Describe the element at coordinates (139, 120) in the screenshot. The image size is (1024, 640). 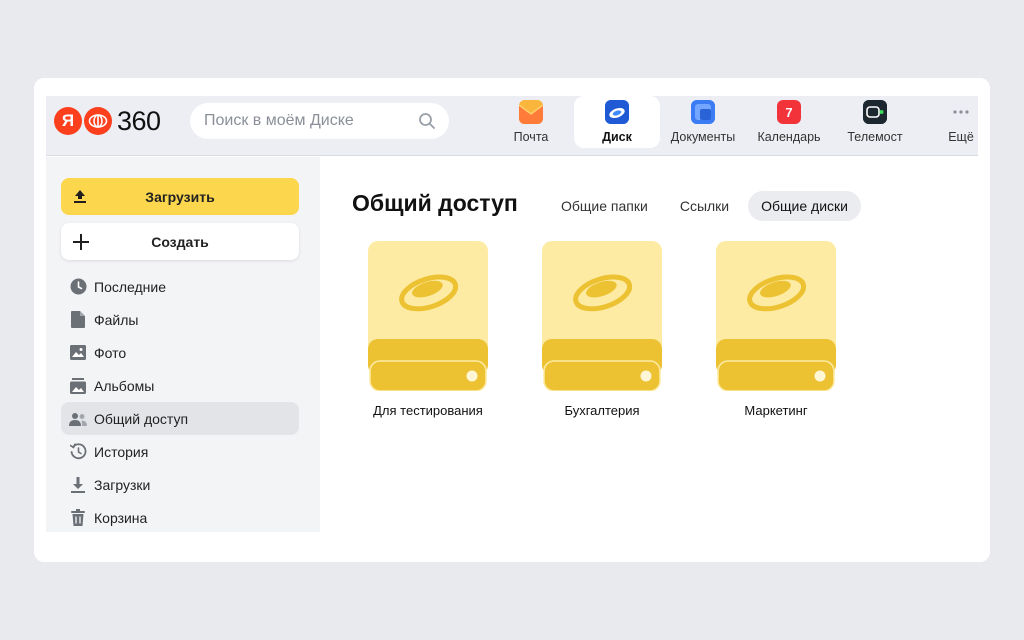
I see `logo-number: 360` at that location.